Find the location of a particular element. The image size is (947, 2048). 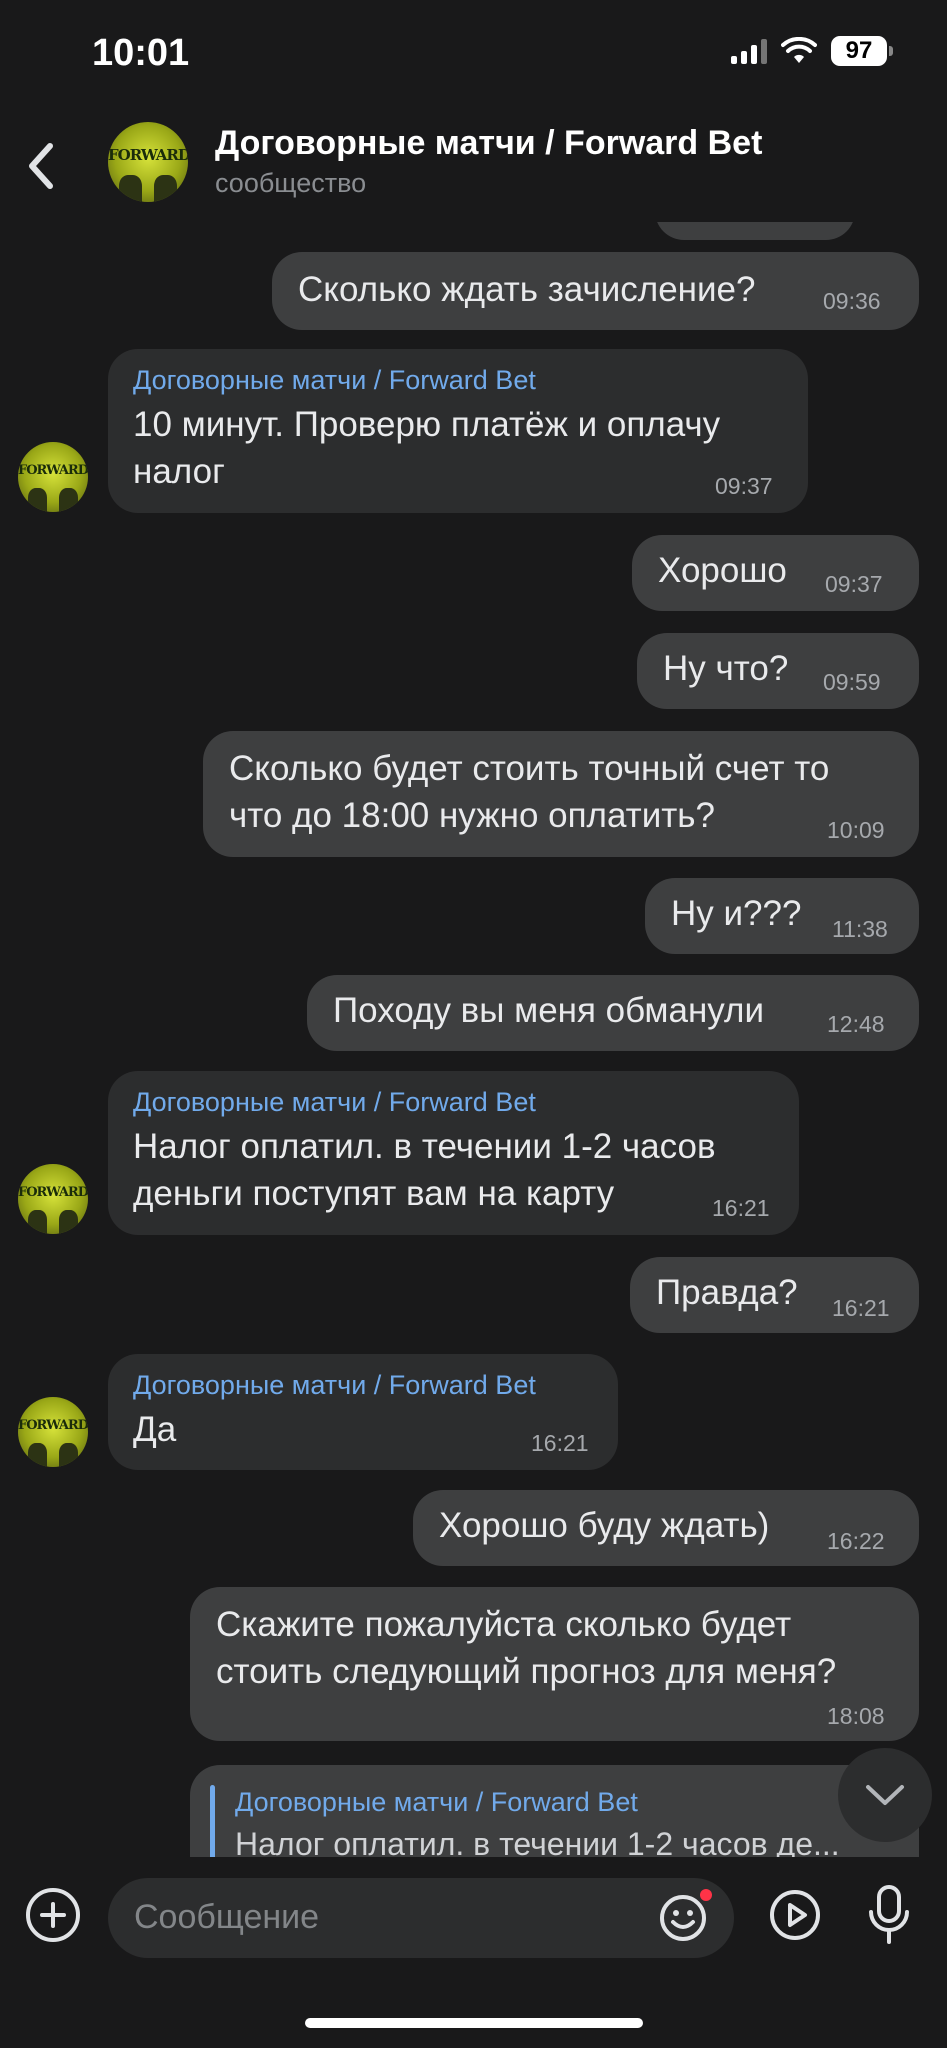

microphone-icon is located at coordinates (889, 1915).